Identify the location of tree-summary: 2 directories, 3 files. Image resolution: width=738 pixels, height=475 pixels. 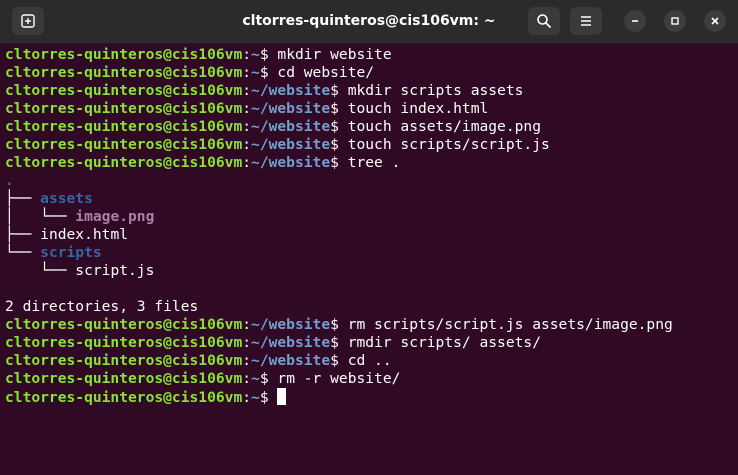
(102, 306).